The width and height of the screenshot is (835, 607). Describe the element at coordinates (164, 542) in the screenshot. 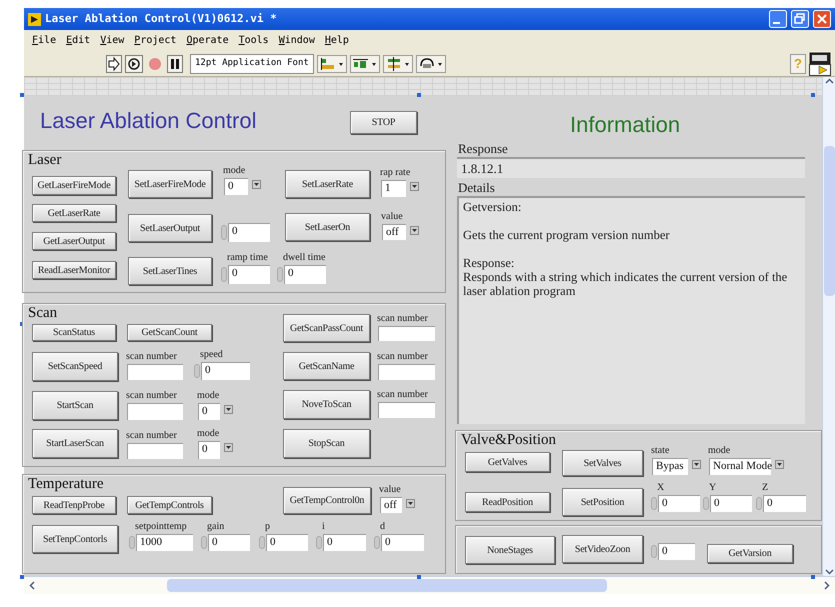

I see `numeric-field: 1000` at that location.